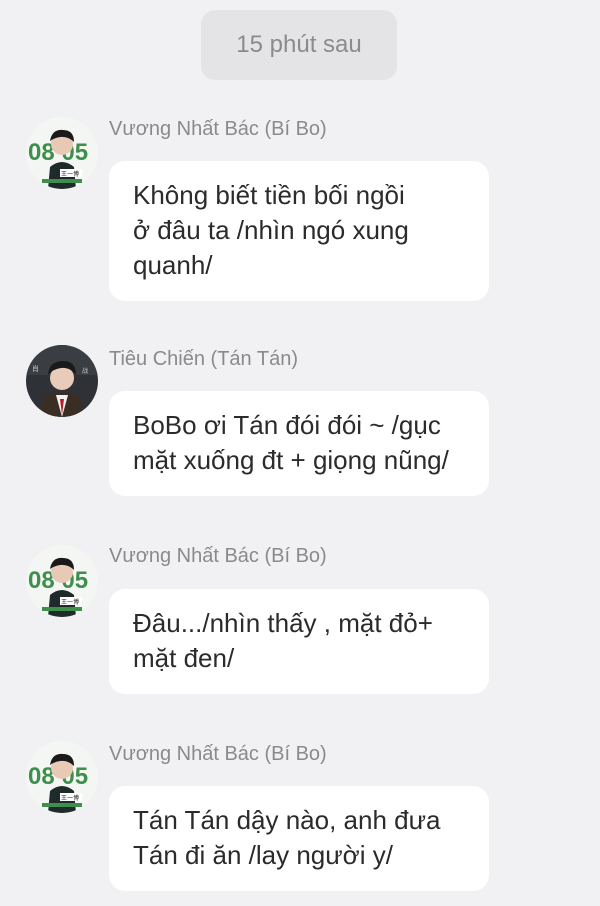  I want to click on message-bubble: Đâu.../nhìn thấy , mặt đỏ+ mặt đen/, so click(299, 641).